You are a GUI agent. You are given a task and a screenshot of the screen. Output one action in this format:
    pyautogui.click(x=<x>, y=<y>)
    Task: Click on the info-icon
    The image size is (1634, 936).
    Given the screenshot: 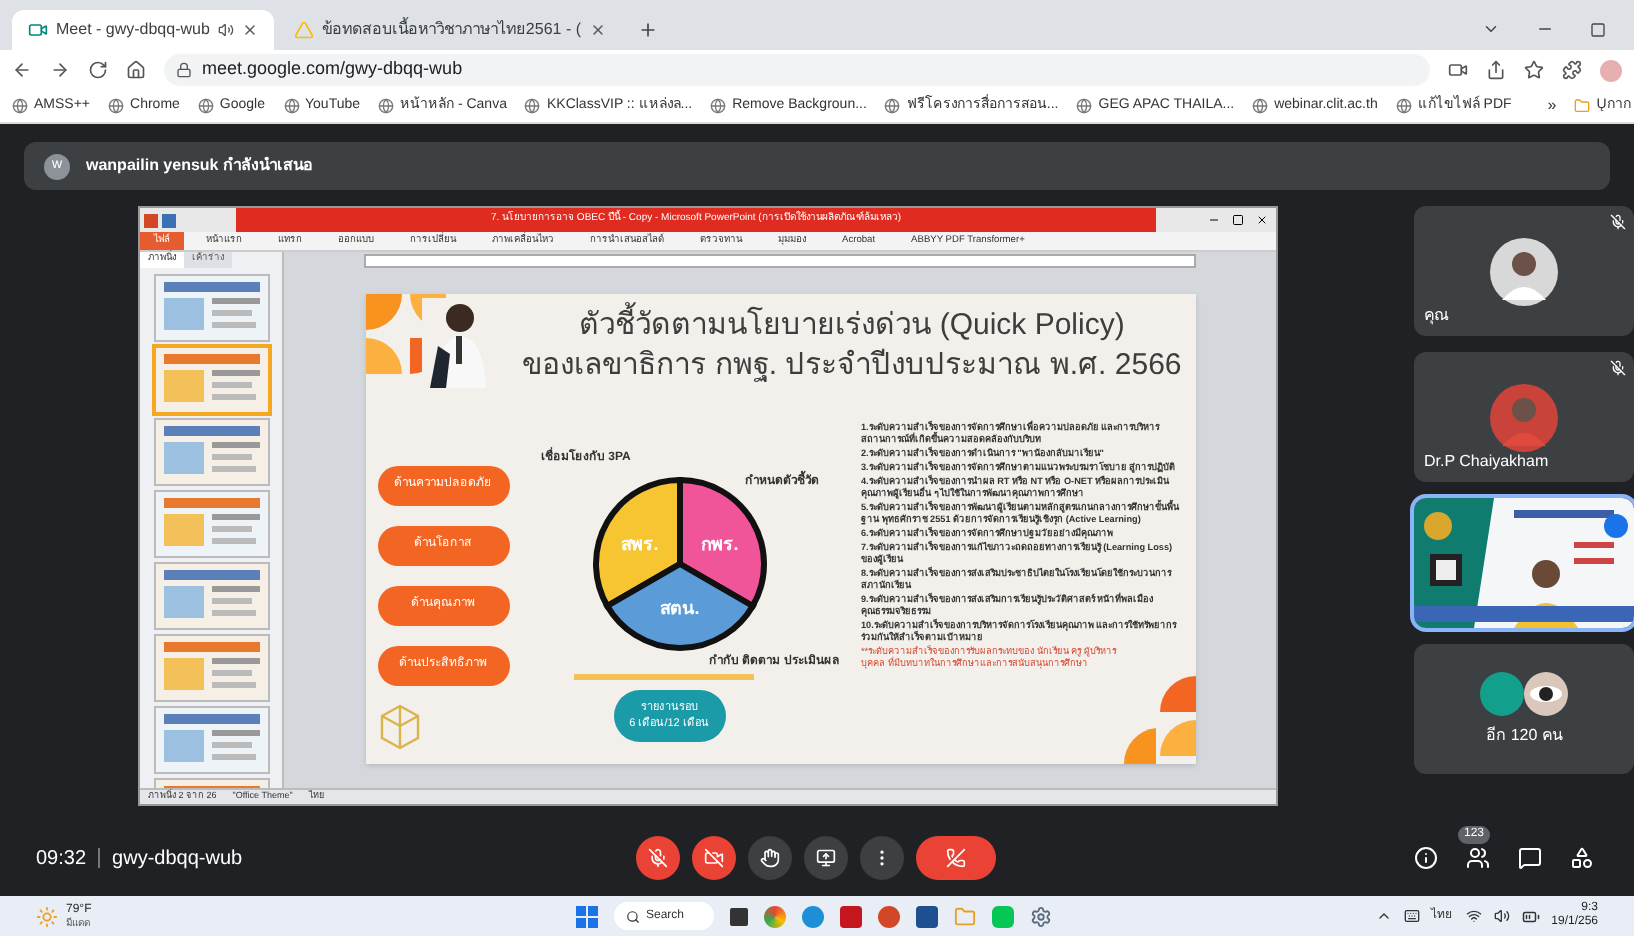 What is the action you would take?
    pyautogui.click(x=1426, y=858)
    